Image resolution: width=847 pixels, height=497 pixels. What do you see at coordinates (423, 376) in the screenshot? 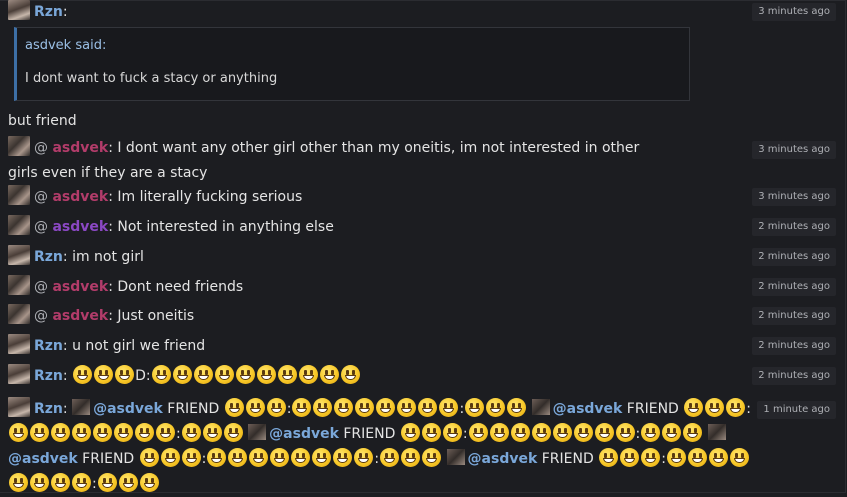
I see `chat-message: Rzn: D: 2 minutes ago` at bounding box center [423, 376].